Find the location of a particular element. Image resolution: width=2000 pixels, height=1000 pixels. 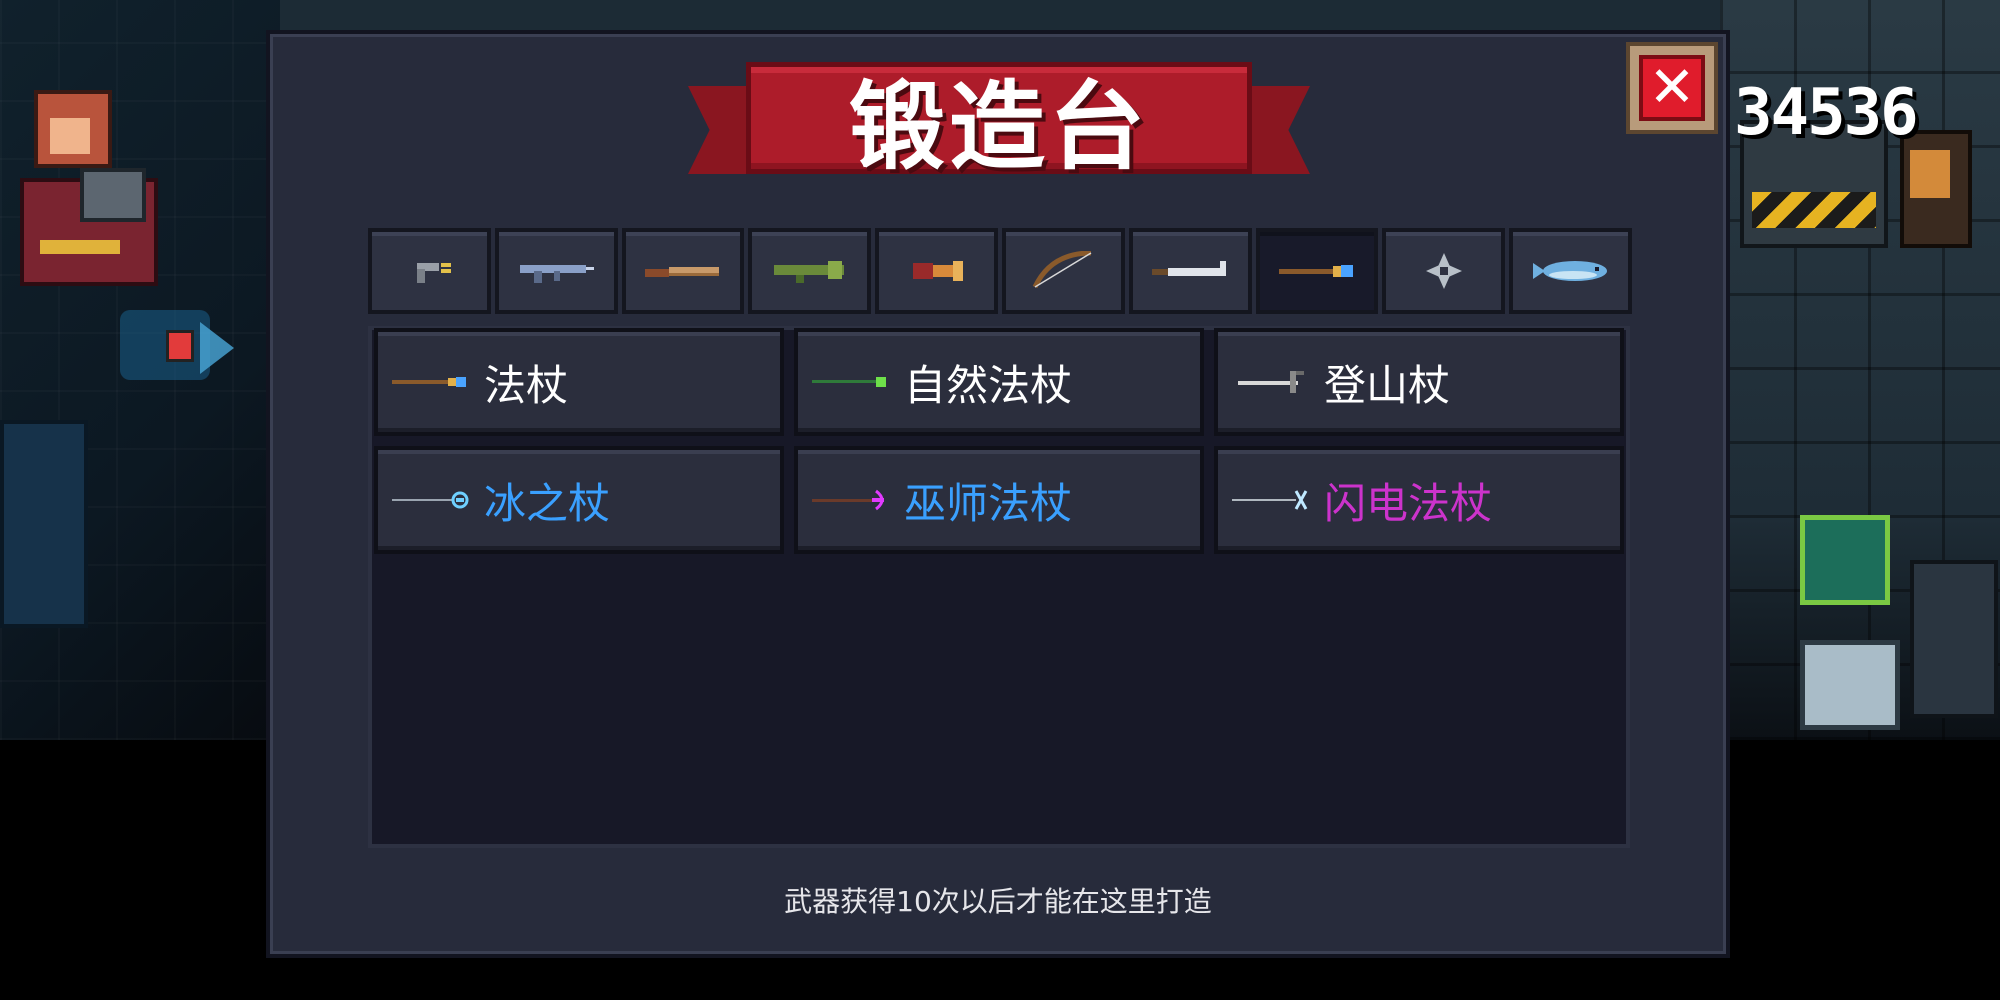

item-slot: 自然法杖 is located at coordinates (999, 382).